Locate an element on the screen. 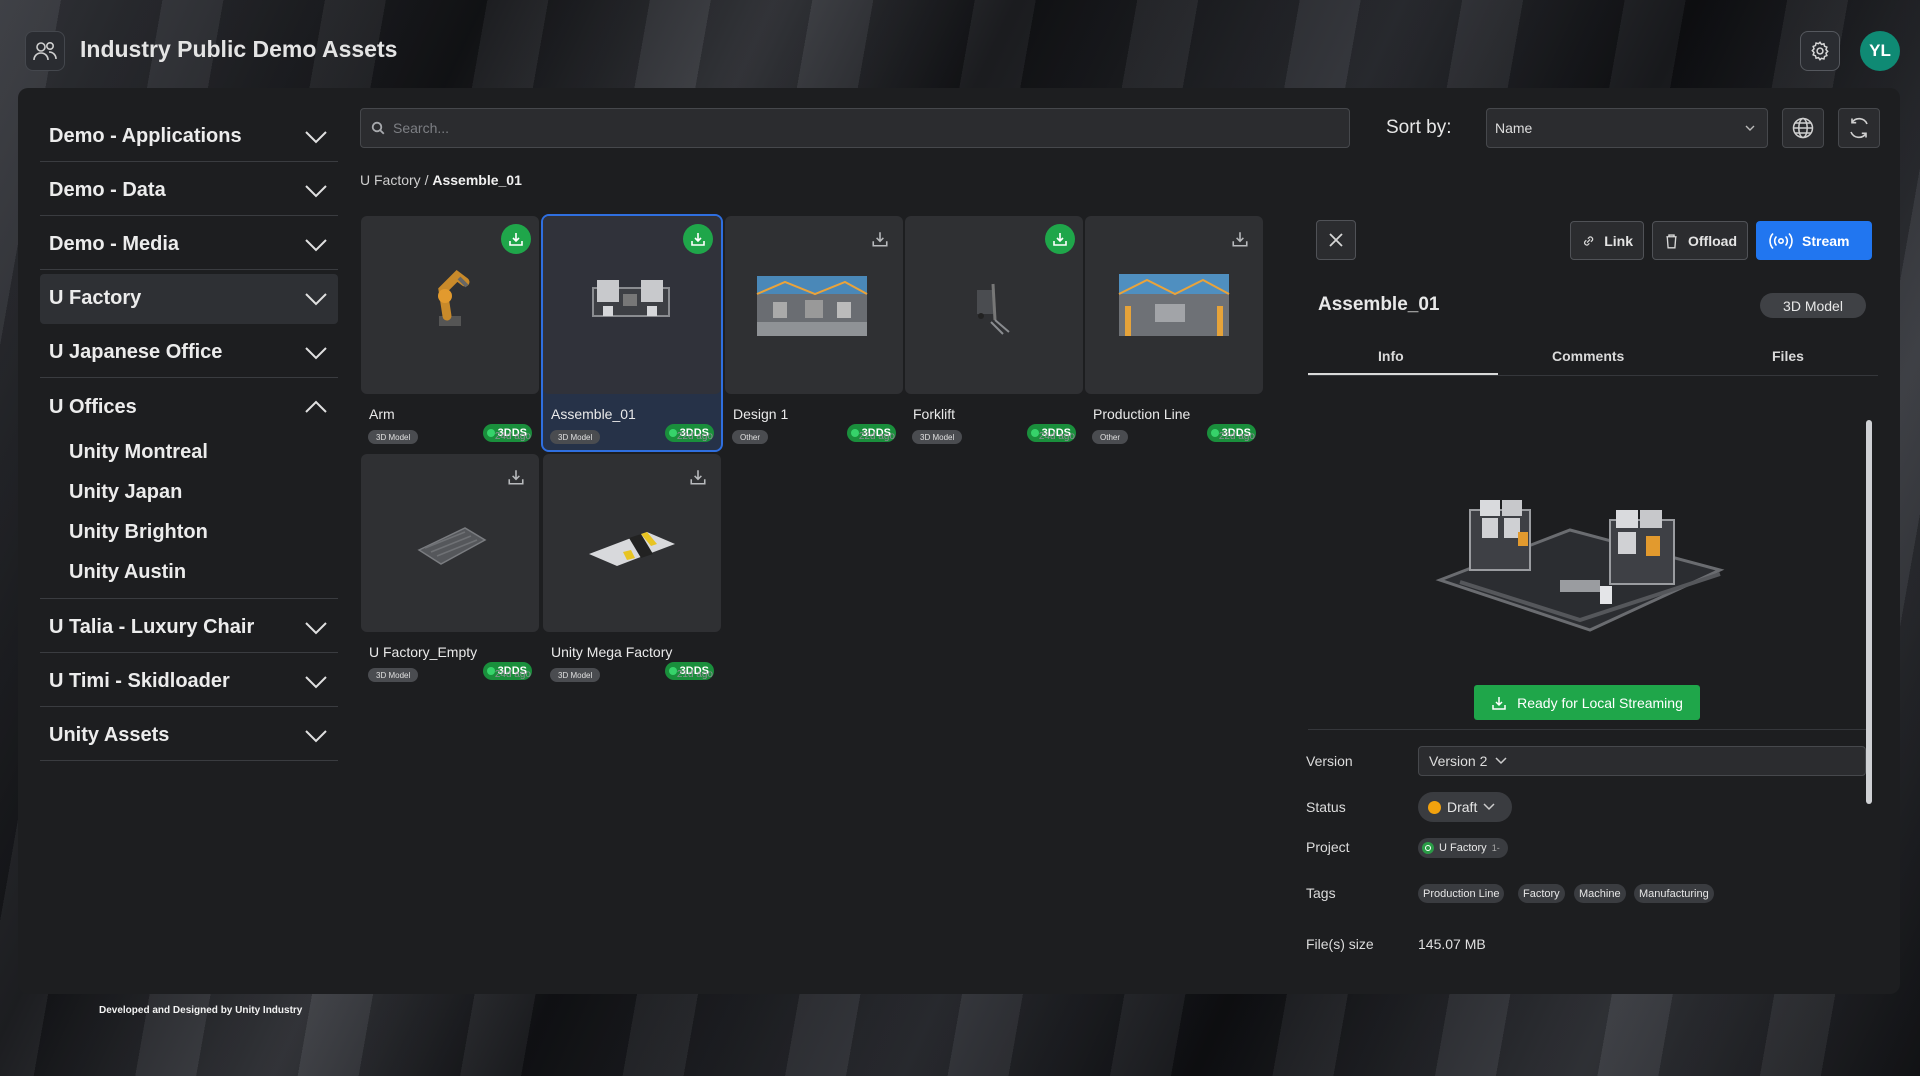 The height and width of the screenshot is (1076, 1920). tag-chip: Machine is located at coordinates (1600, 893).